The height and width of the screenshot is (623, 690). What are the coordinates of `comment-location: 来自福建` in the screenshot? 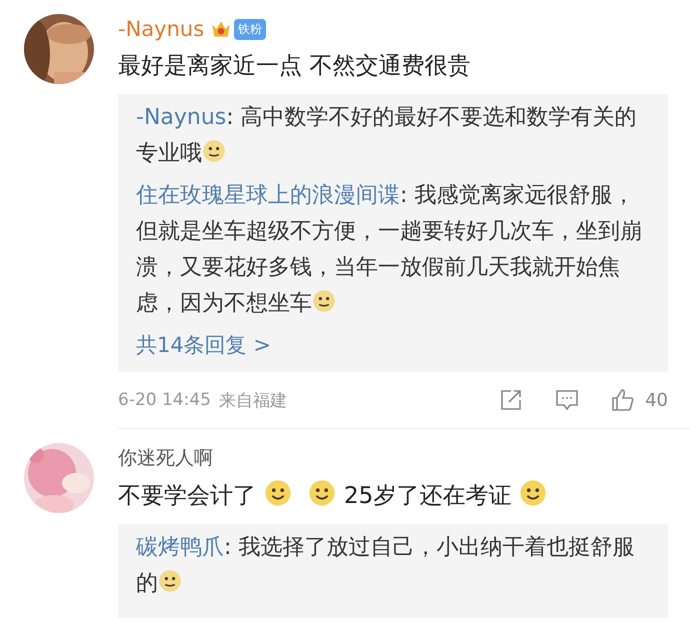 It's located at (252, 401).